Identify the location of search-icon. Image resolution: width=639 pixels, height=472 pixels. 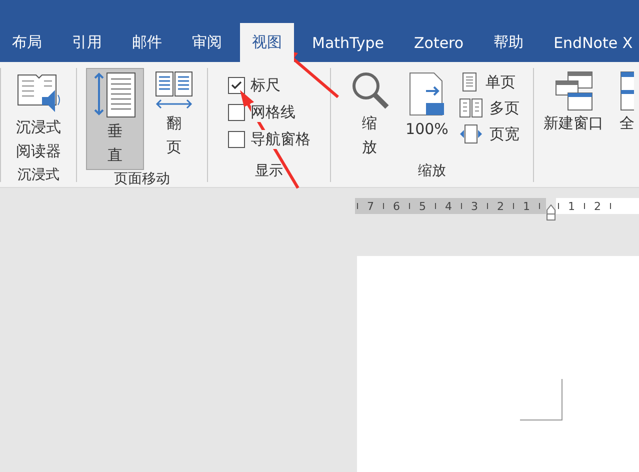
(370, 91).